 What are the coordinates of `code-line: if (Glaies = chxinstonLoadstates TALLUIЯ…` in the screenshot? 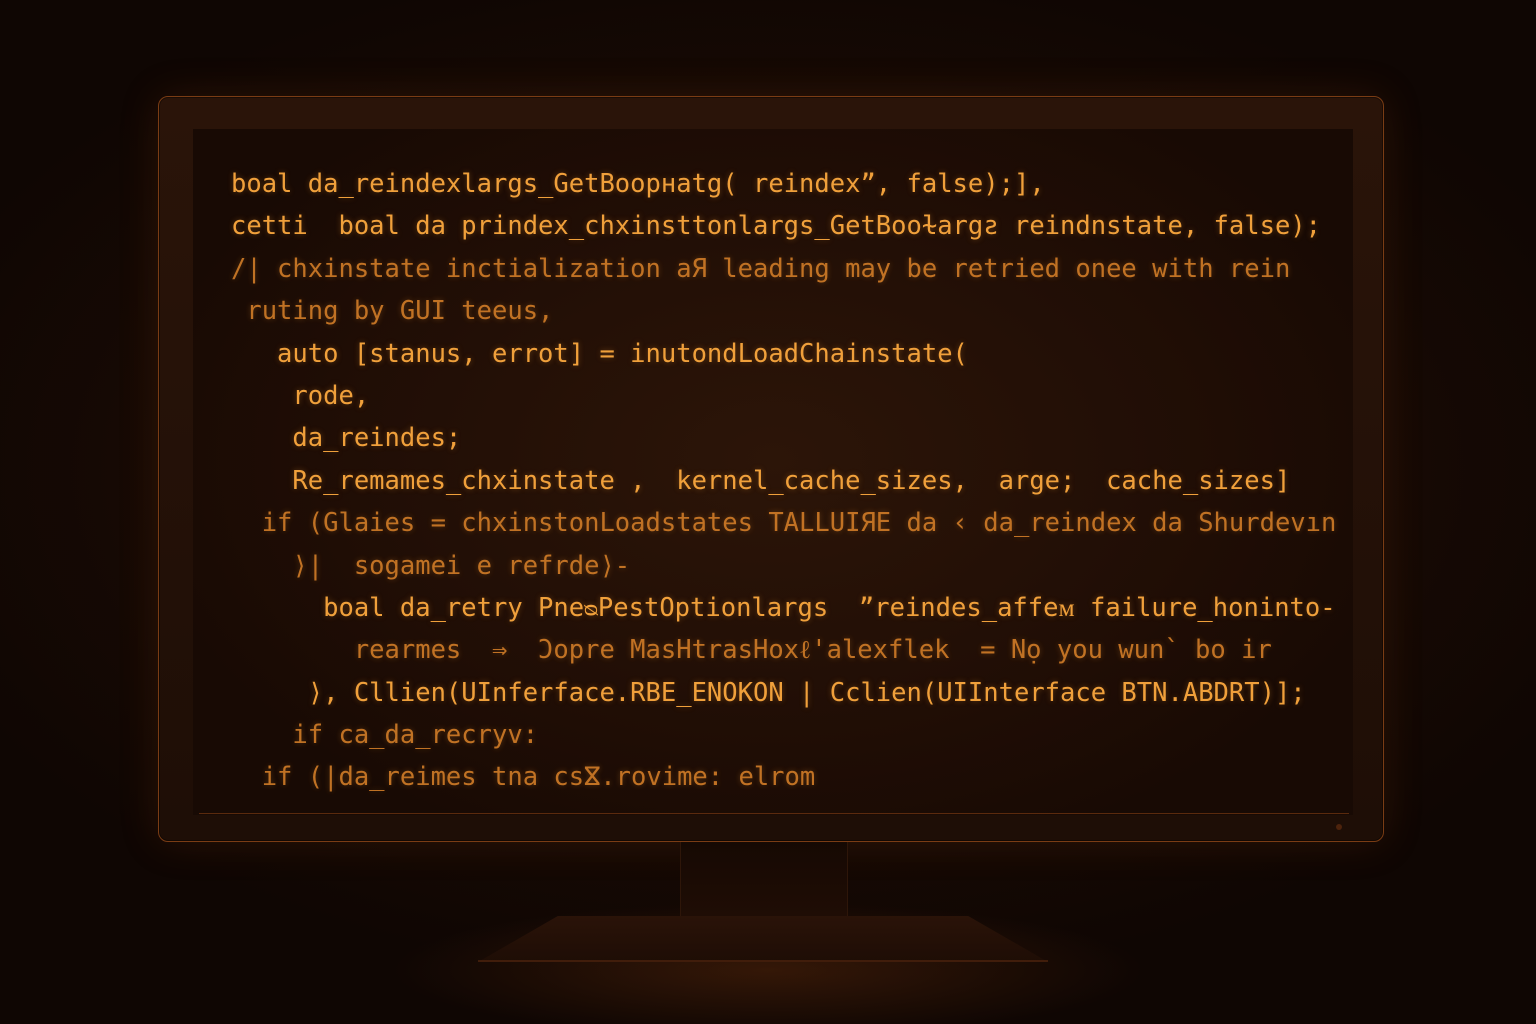 It's located at (784, 523).